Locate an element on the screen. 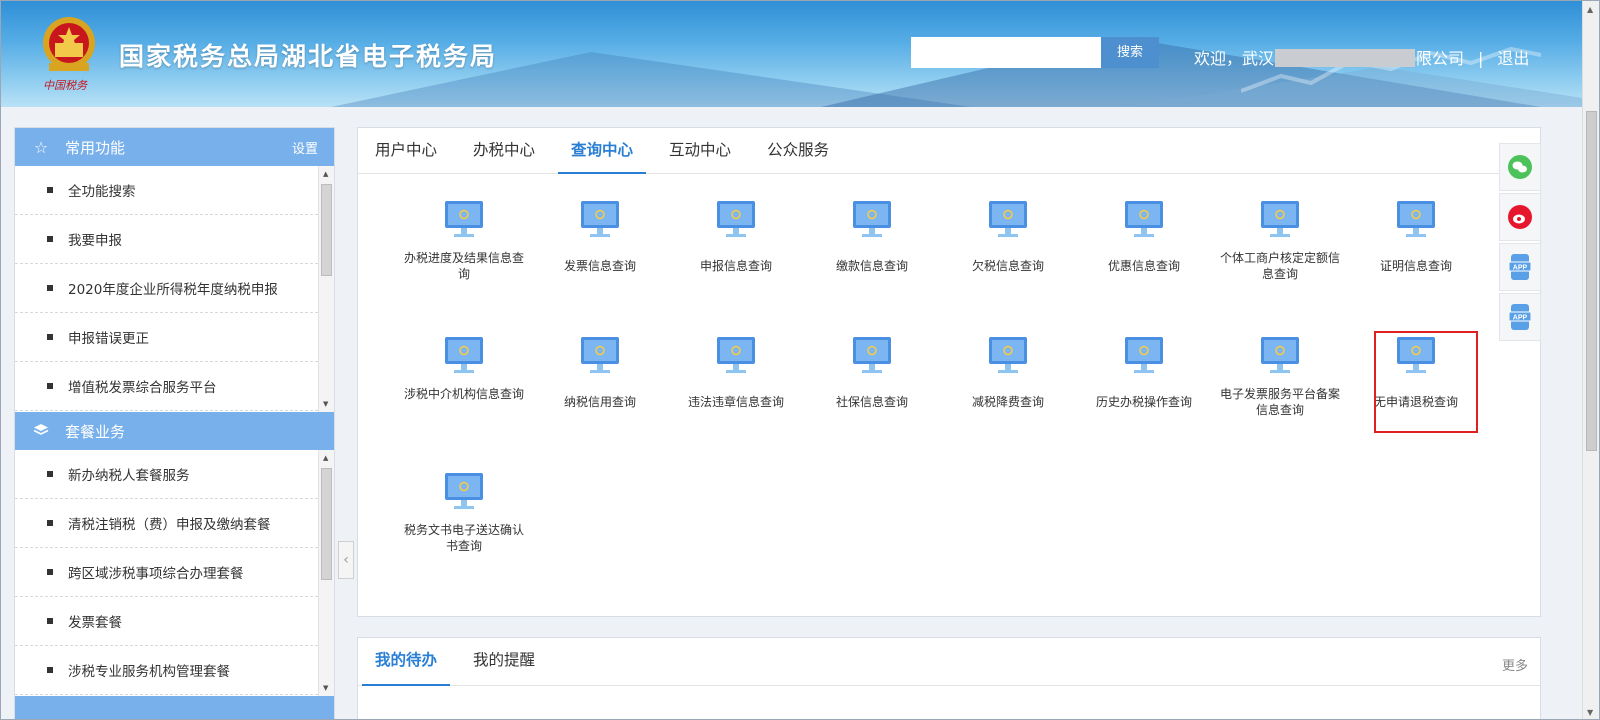 This screenshot has height=720, width=1600. wechat-icon is located at coordinates (1520, 167).